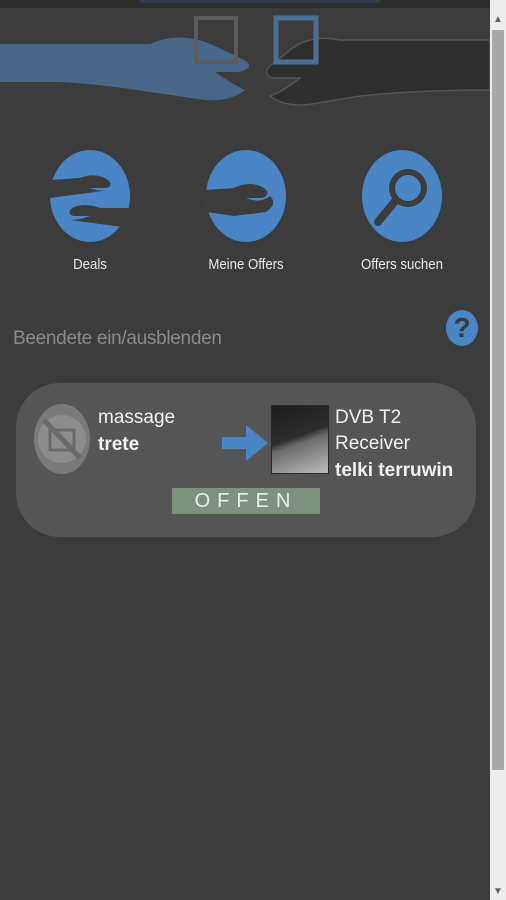  What do you see at coordinates (62, 439) in the screenshot?
I see `no-image-icon` at bounding box center [62, 439].